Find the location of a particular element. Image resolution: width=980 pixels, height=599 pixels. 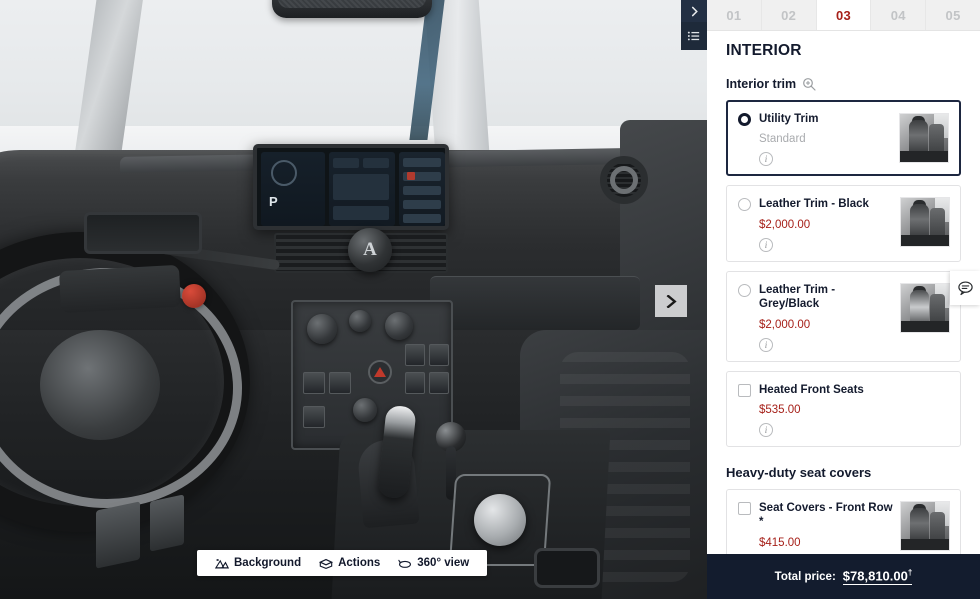

step-tab-05: 05 is located at coordinates (953, 15).